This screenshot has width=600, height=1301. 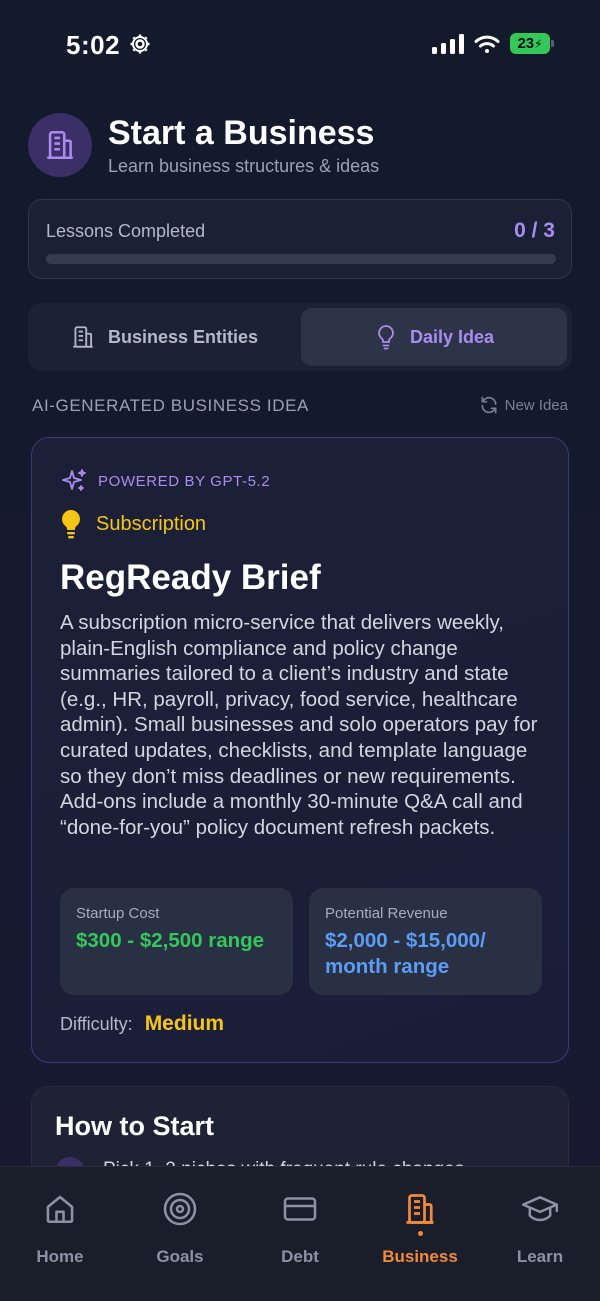 I want to click on status-bar: 5:02 23 ⚡, so click(x=300, y=45).